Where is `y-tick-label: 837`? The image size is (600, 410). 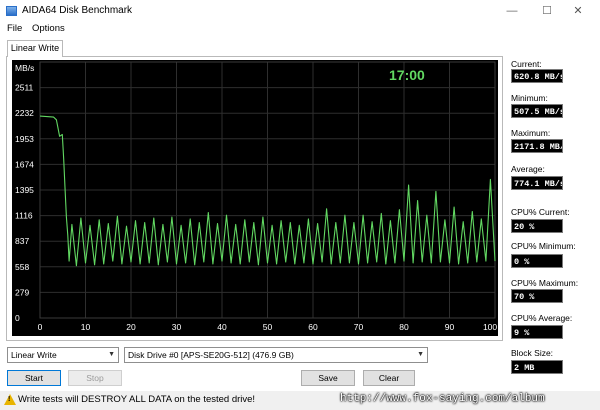 y-tick-label: 837 is located at coordinates (22, 241).